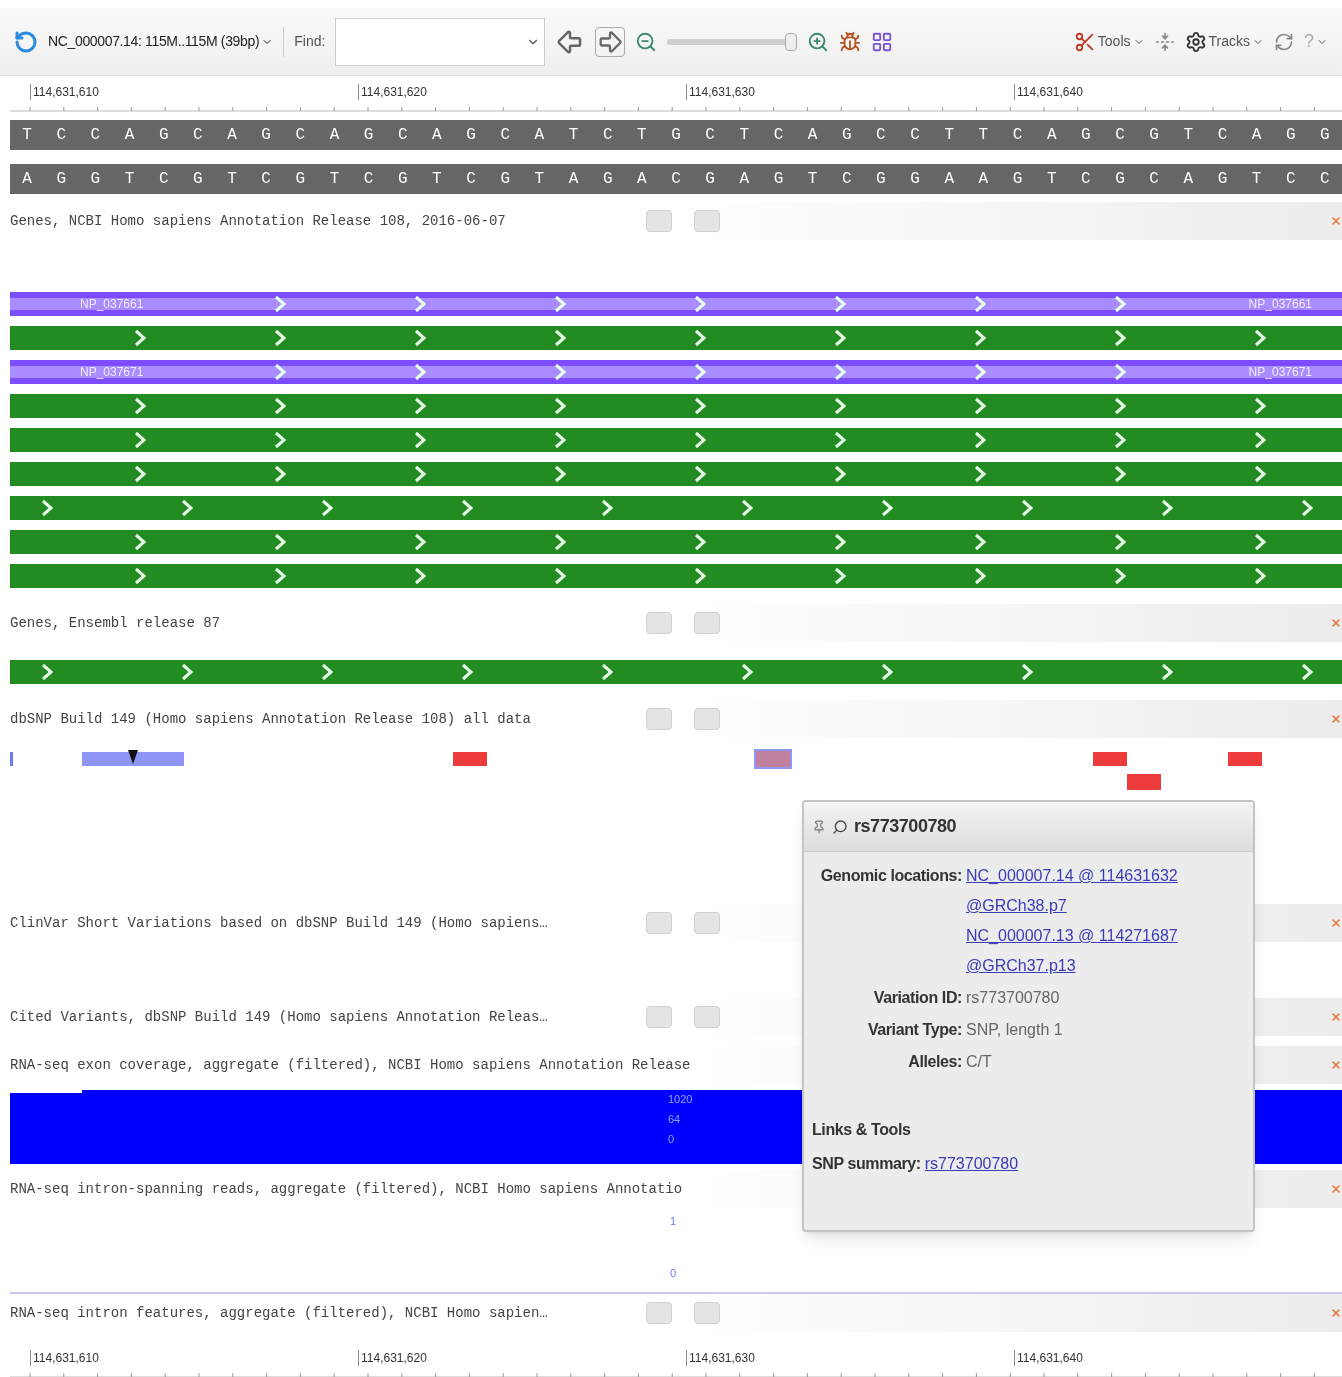 This screenshot has width=1342, height=1377. What do you see at coordinates (646, 41) in the screenshot?
I see `zoom-out-icon` at bounding box center [646, 41].